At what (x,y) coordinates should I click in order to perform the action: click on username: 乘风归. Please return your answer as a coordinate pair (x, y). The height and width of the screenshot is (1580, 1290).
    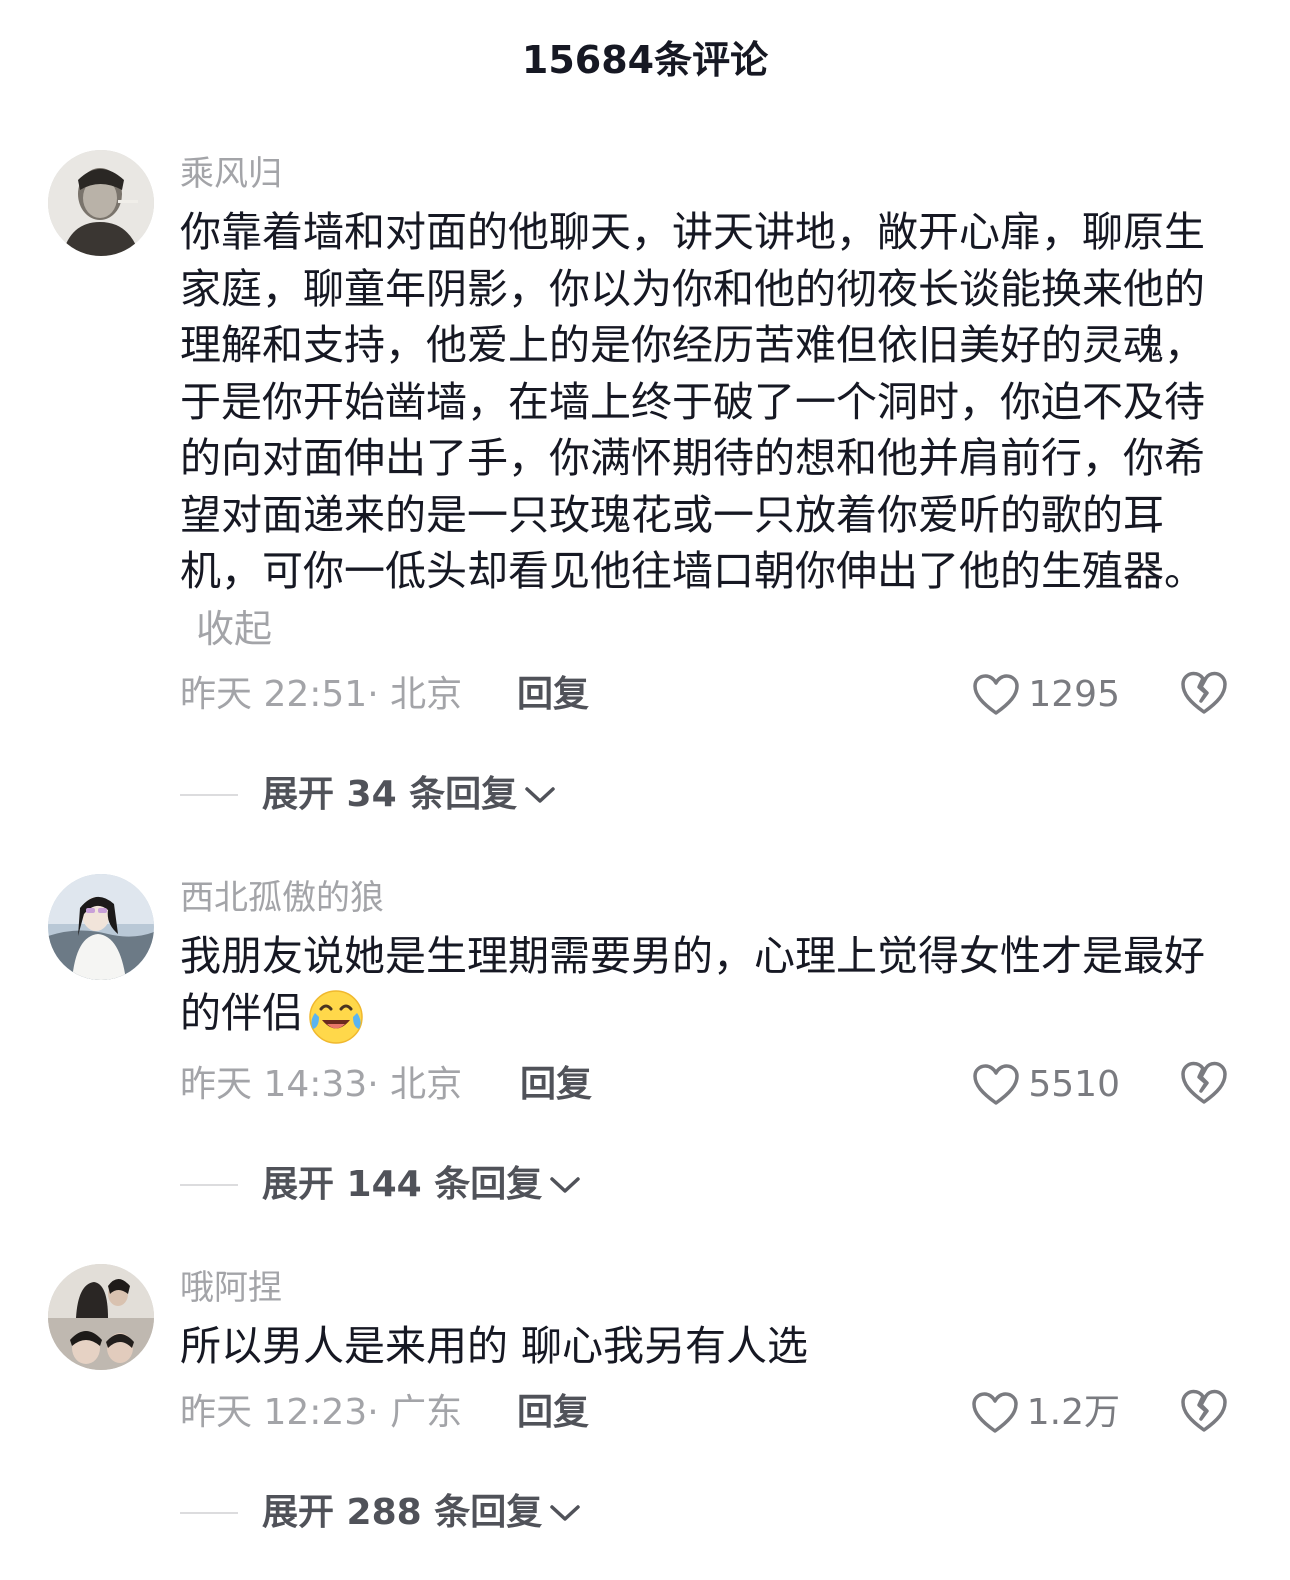
    Looking at the image, I should click on (231, 174).